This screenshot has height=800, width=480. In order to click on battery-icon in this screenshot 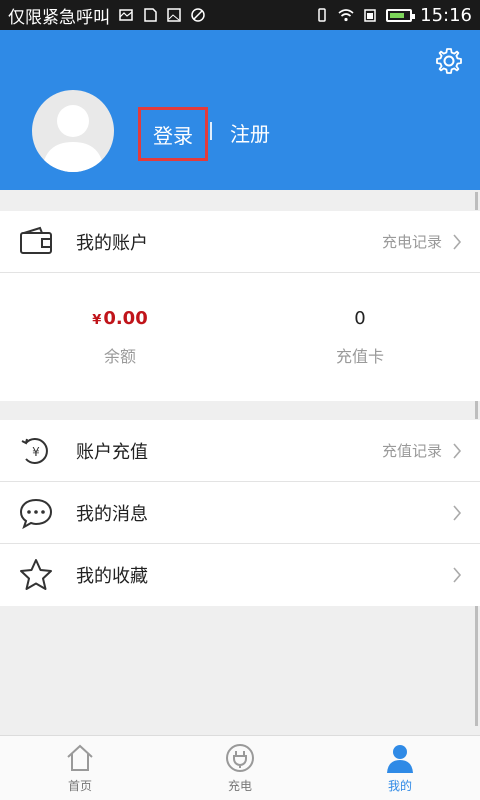, I will do `click(401, 15)`.